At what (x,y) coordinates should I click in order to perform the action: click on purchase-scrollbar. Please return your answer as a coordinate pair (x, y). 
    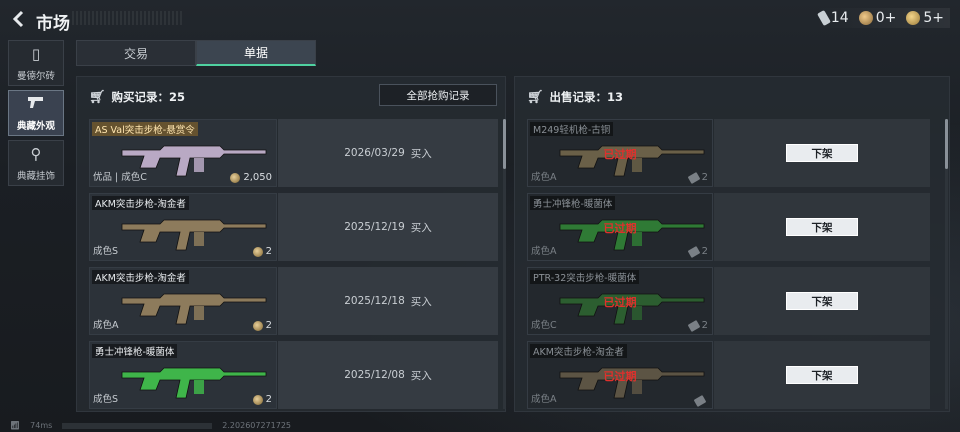
    Looking at the image, I should click on (504, 264).